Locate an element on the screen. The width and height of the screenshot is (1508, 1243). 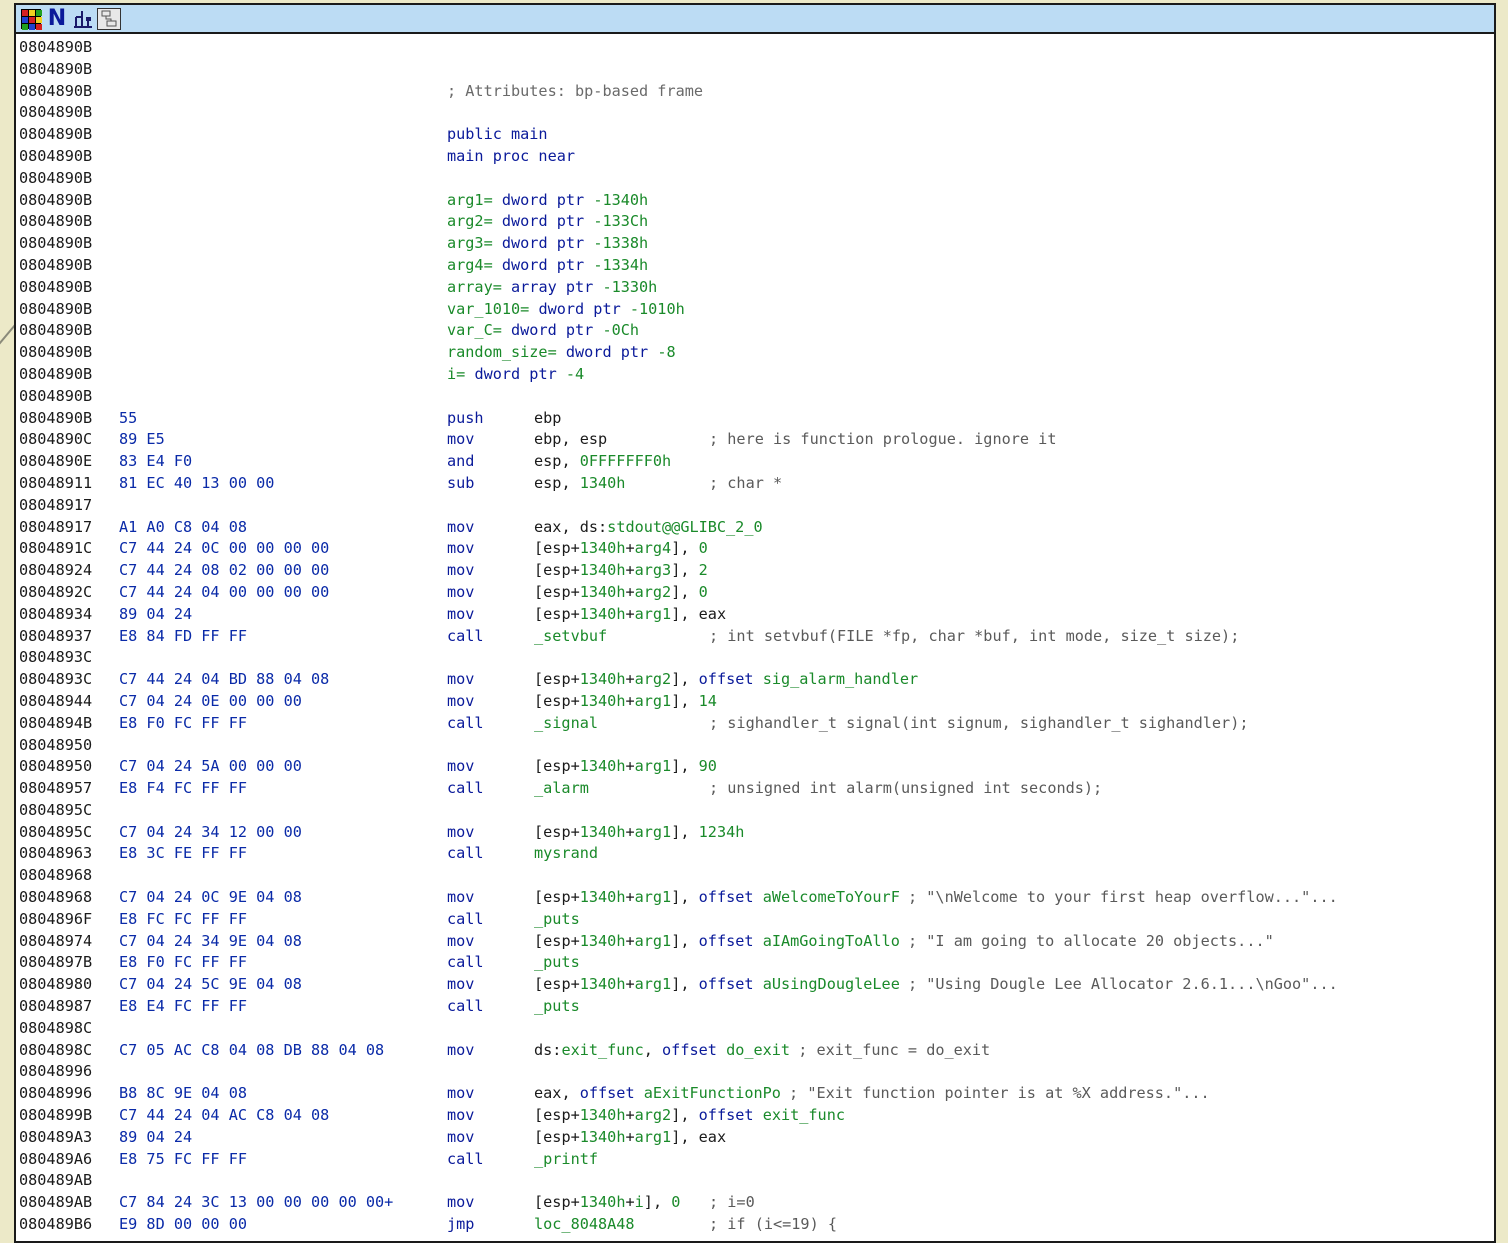
opcode-bytes: E8 F0 FC FF FF is located at coordinates (183, 962).